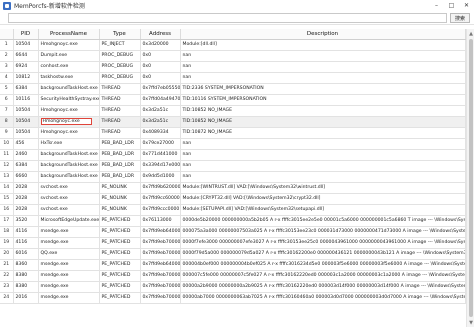 This screenshot has width=474, height=327. Describe the element at coordinates (160, 199) in the screenshot. I see `cell-address: 0x7ffd9cc60000` at that location.